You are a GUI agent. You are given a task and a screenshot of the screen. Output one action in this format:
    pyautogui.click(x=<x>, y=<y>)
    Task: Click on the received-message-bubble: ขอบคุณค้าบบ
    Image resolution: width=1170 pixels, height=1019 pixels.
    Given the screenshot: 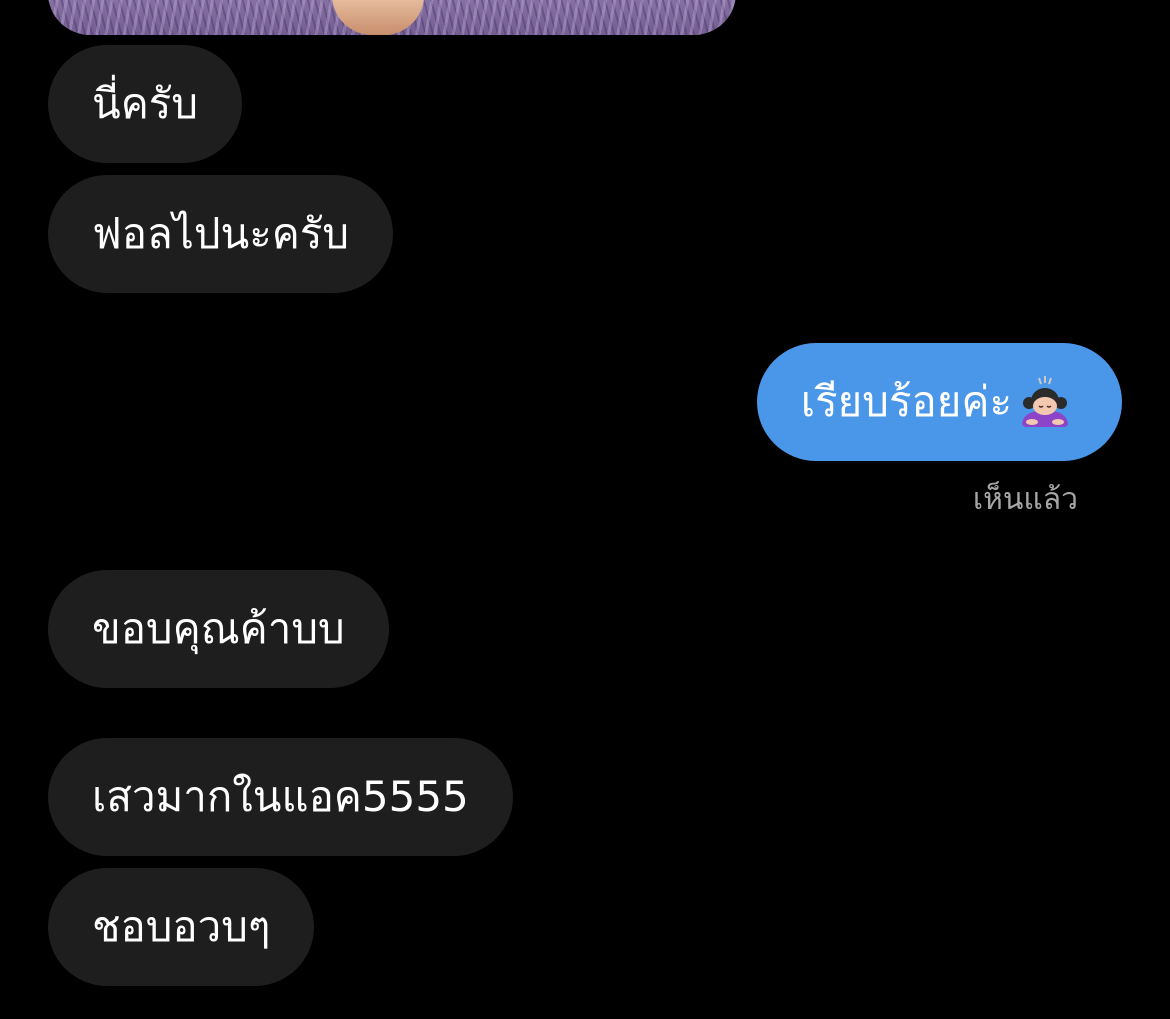 What is the action you would take?
    pyautogui.click(x=218, y=629)
    